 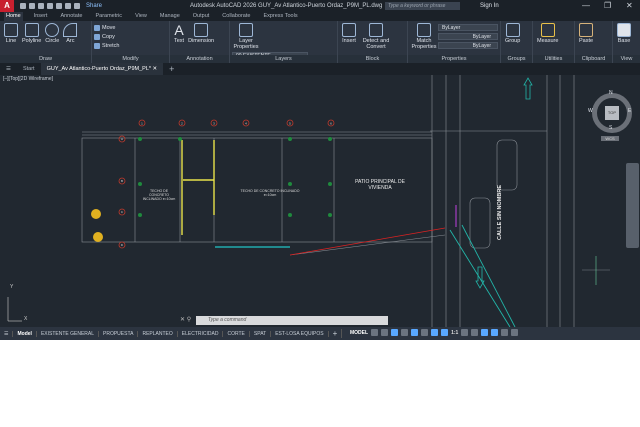 I want to click on search-input: Type a keyword or phrase, so click(x=422, y=6).